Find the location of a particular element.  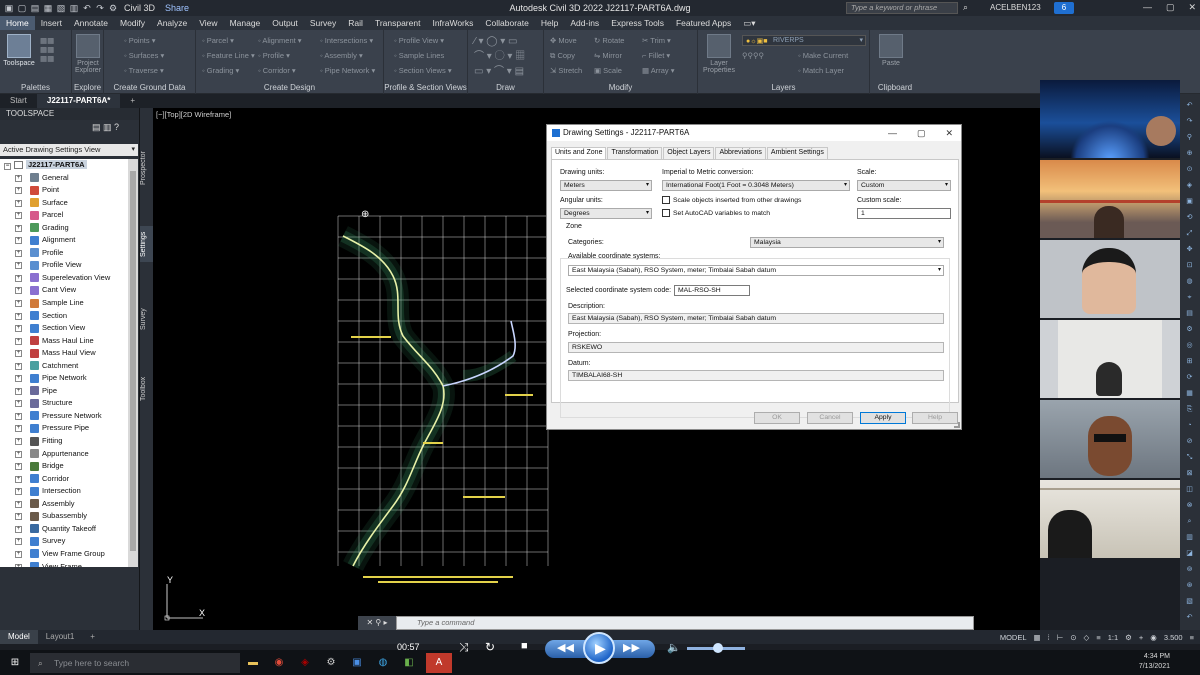

nav-tool-icon: ↶ is located at coordinates (1189, 618).